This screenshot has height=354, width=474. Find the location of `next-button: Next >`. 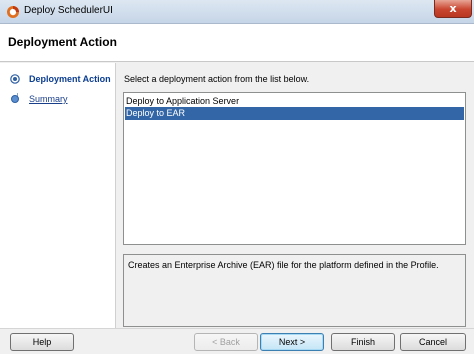

next-button: Next > is located at coordinates (292, 342).